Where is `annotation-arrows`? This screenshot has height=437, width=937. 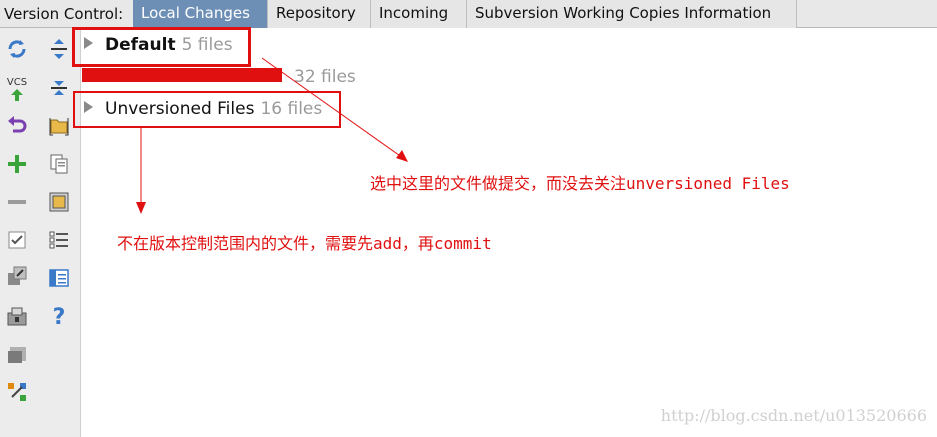
annotation-arrows is located at coordinates (272, 135).